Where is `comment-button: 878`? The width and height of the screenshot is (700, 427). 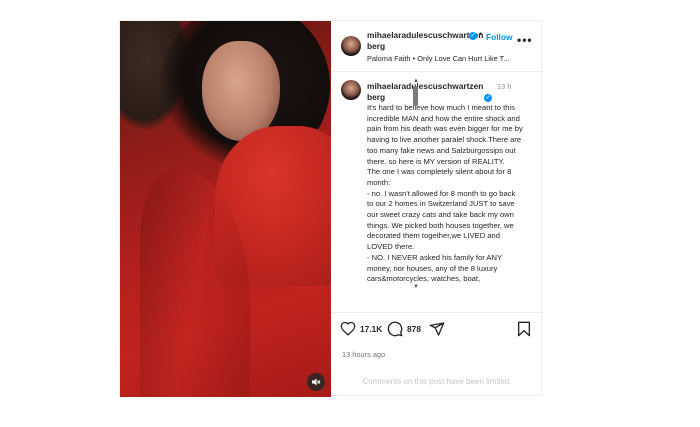
comment-button: 878 is located at coordinates (404, 329).